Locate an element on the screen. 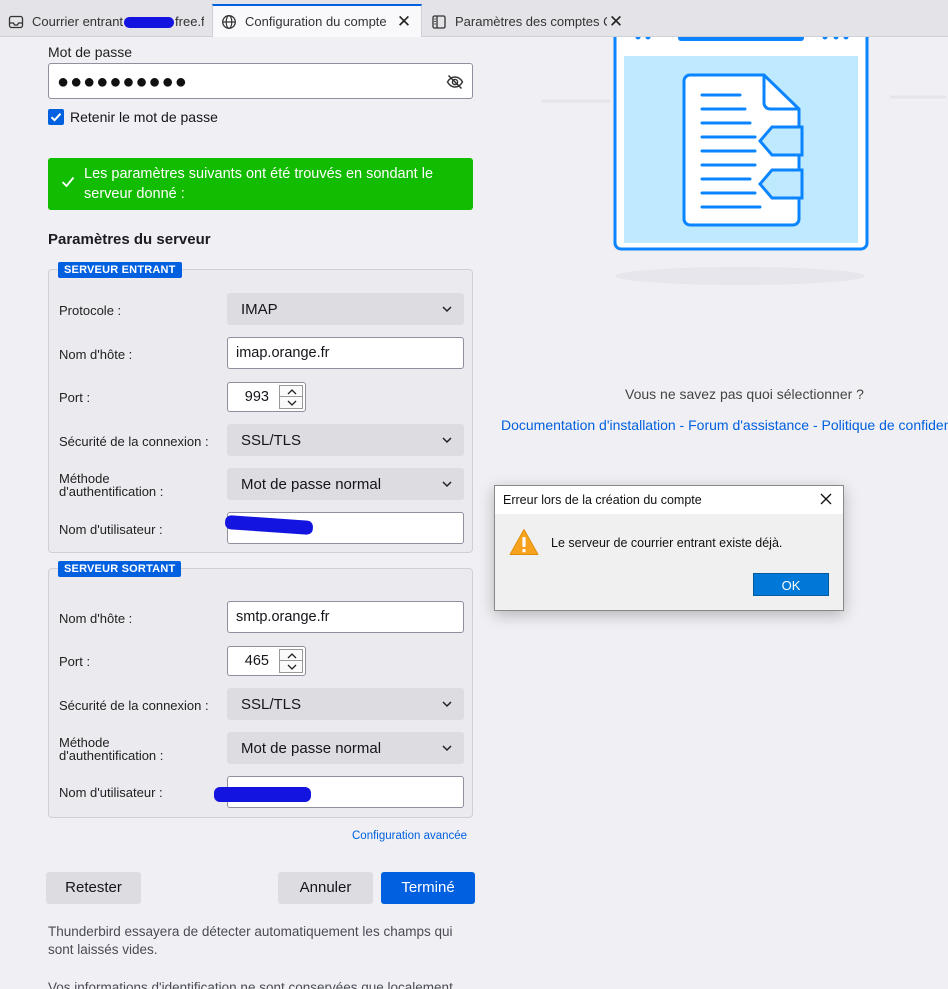 This screenshot has height=989, width=948. tab-account-setup: Configuration du compte ✕ is located at coordinates (317, 20).